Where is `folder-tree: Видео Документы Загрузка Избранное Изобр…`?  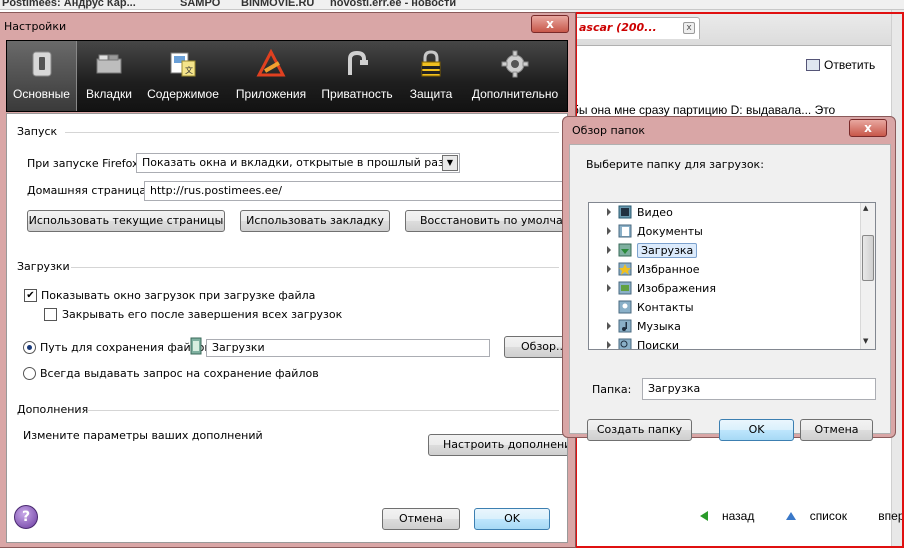 folder-tree: Видео Документы Загрузка Избранное Изобр… is located at coordinates (732, 276).